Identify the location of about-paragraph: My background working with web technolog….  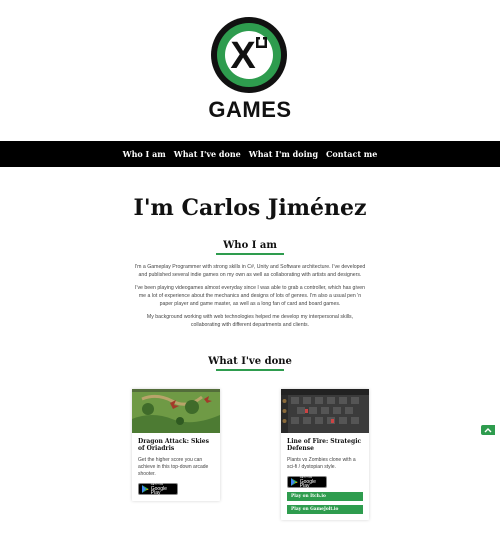
(250, 321).